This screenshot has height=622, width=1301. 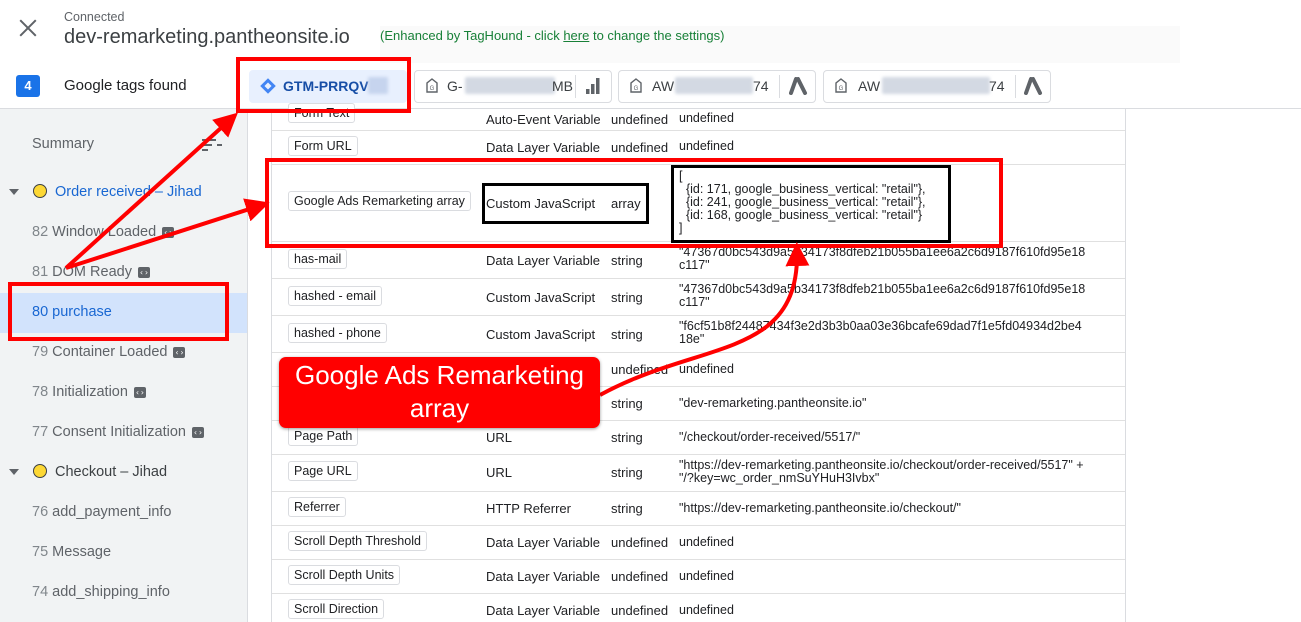 I want to click on variable-name: Scroll Depth Threshold, so click(x=357, y=541).